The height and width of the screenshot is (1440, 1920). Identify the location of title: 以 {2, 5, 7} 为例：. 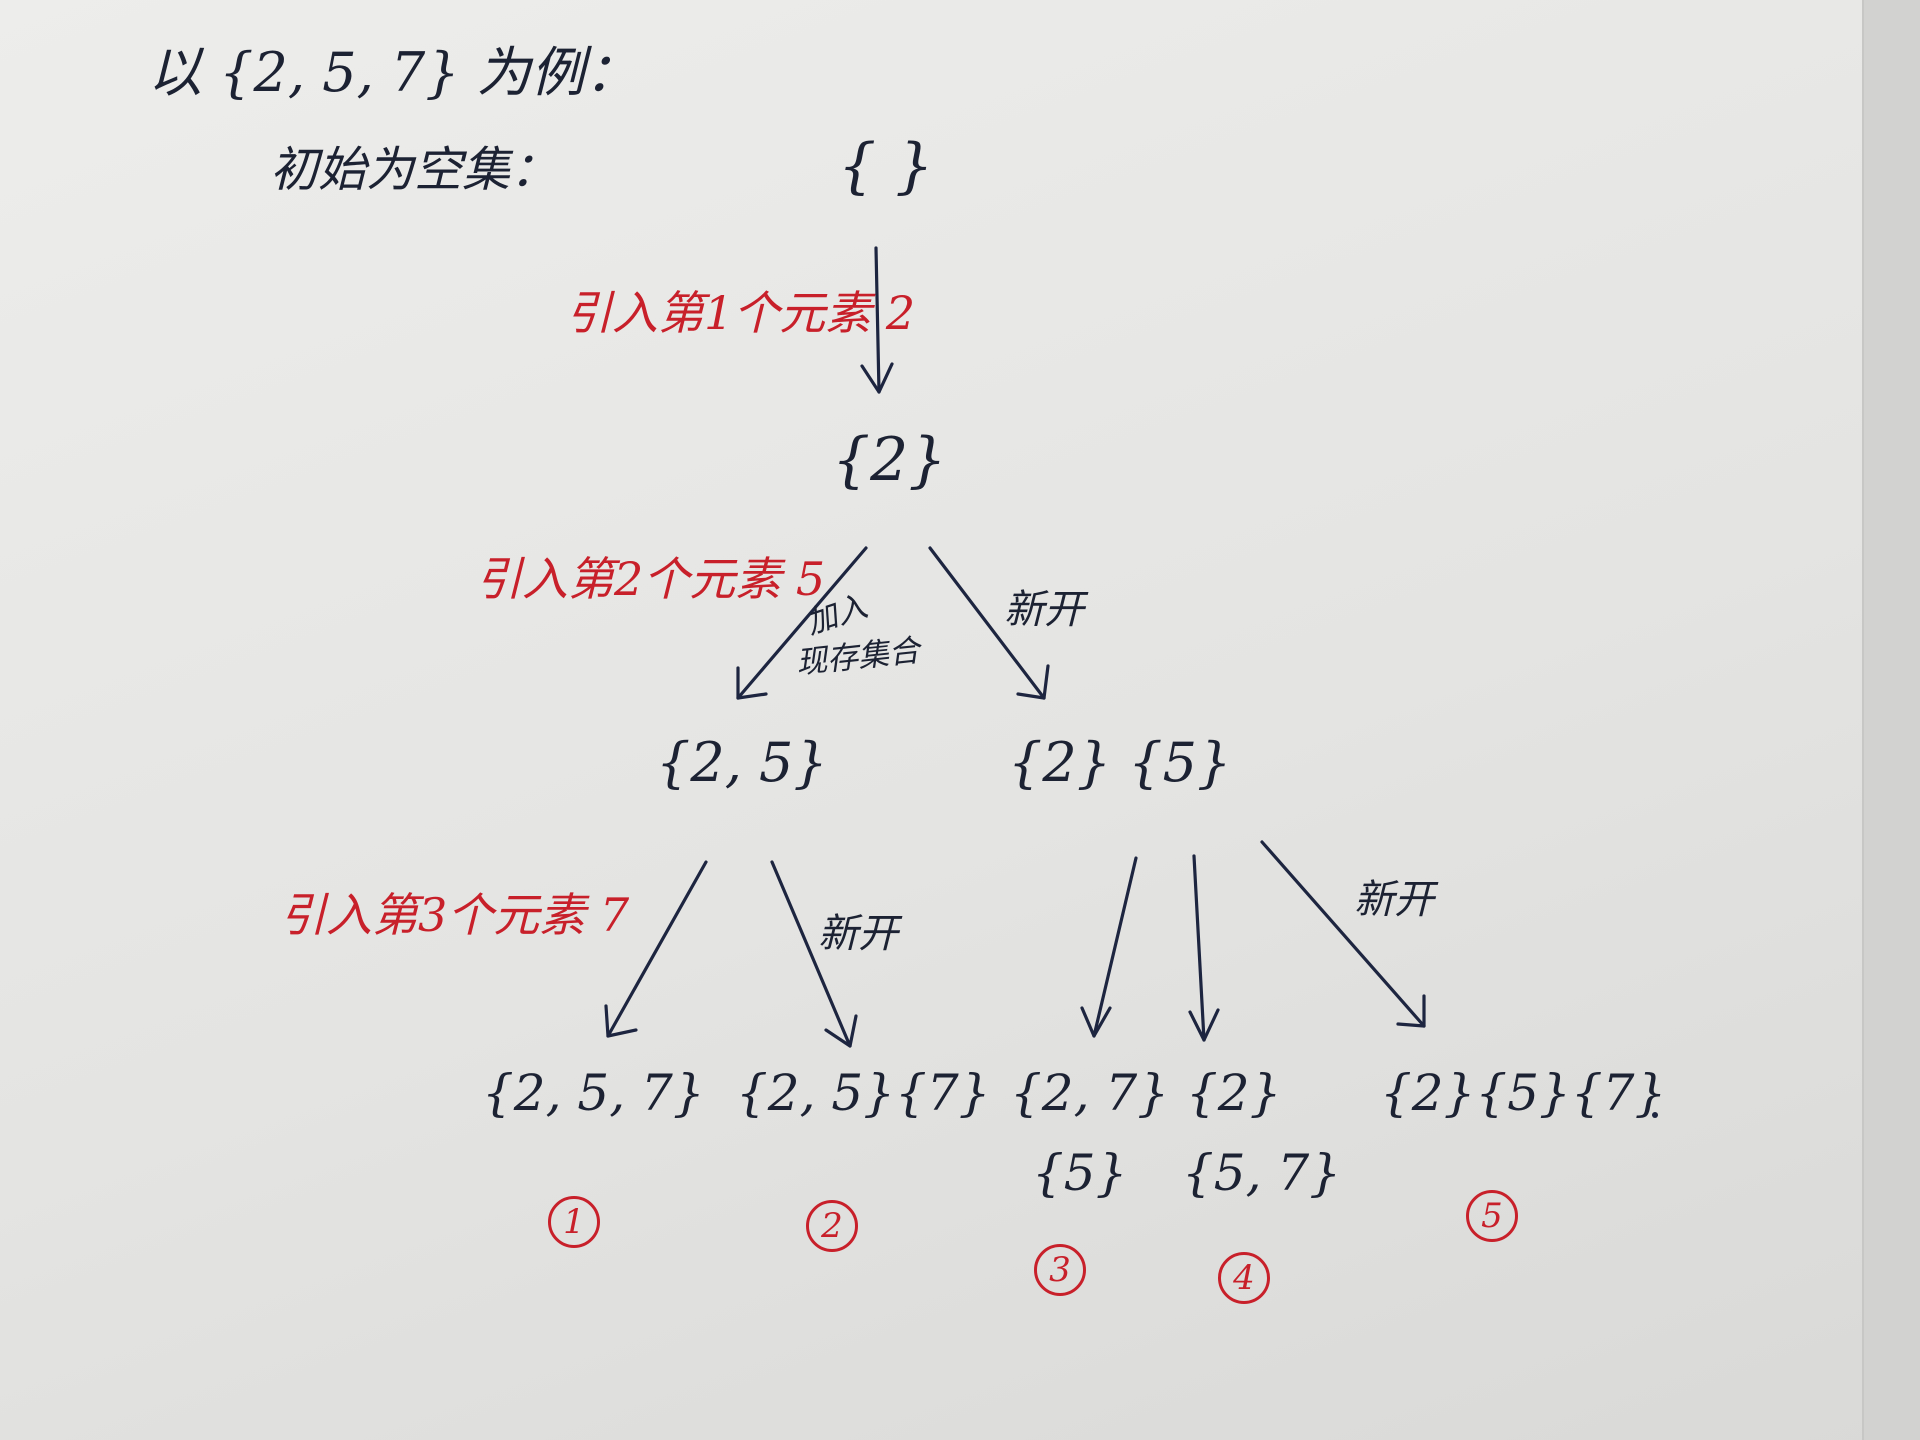
(393, 72).